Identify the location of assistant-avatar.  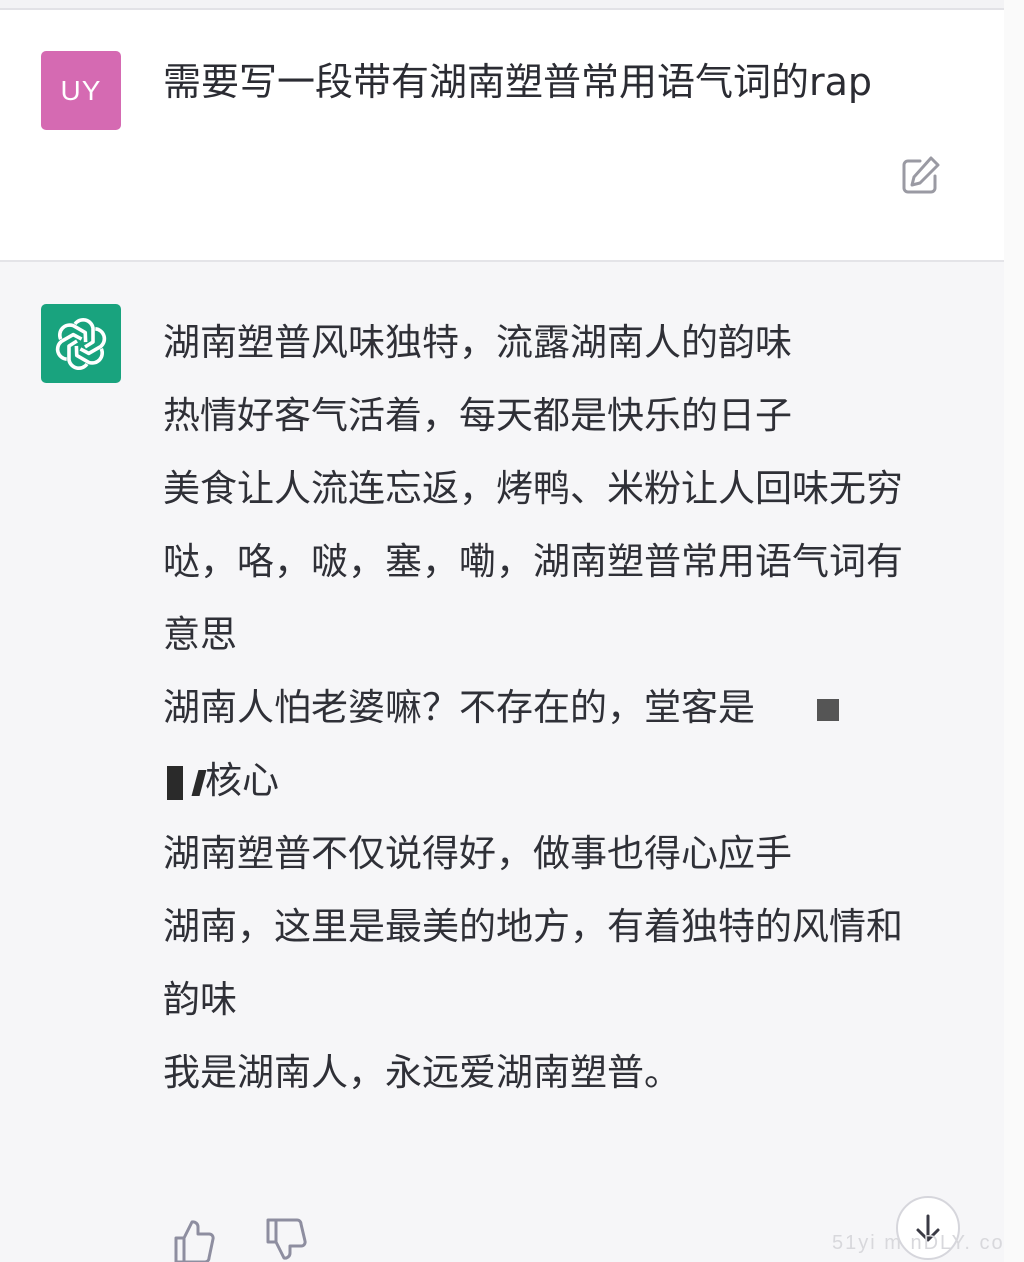
(81, 343).